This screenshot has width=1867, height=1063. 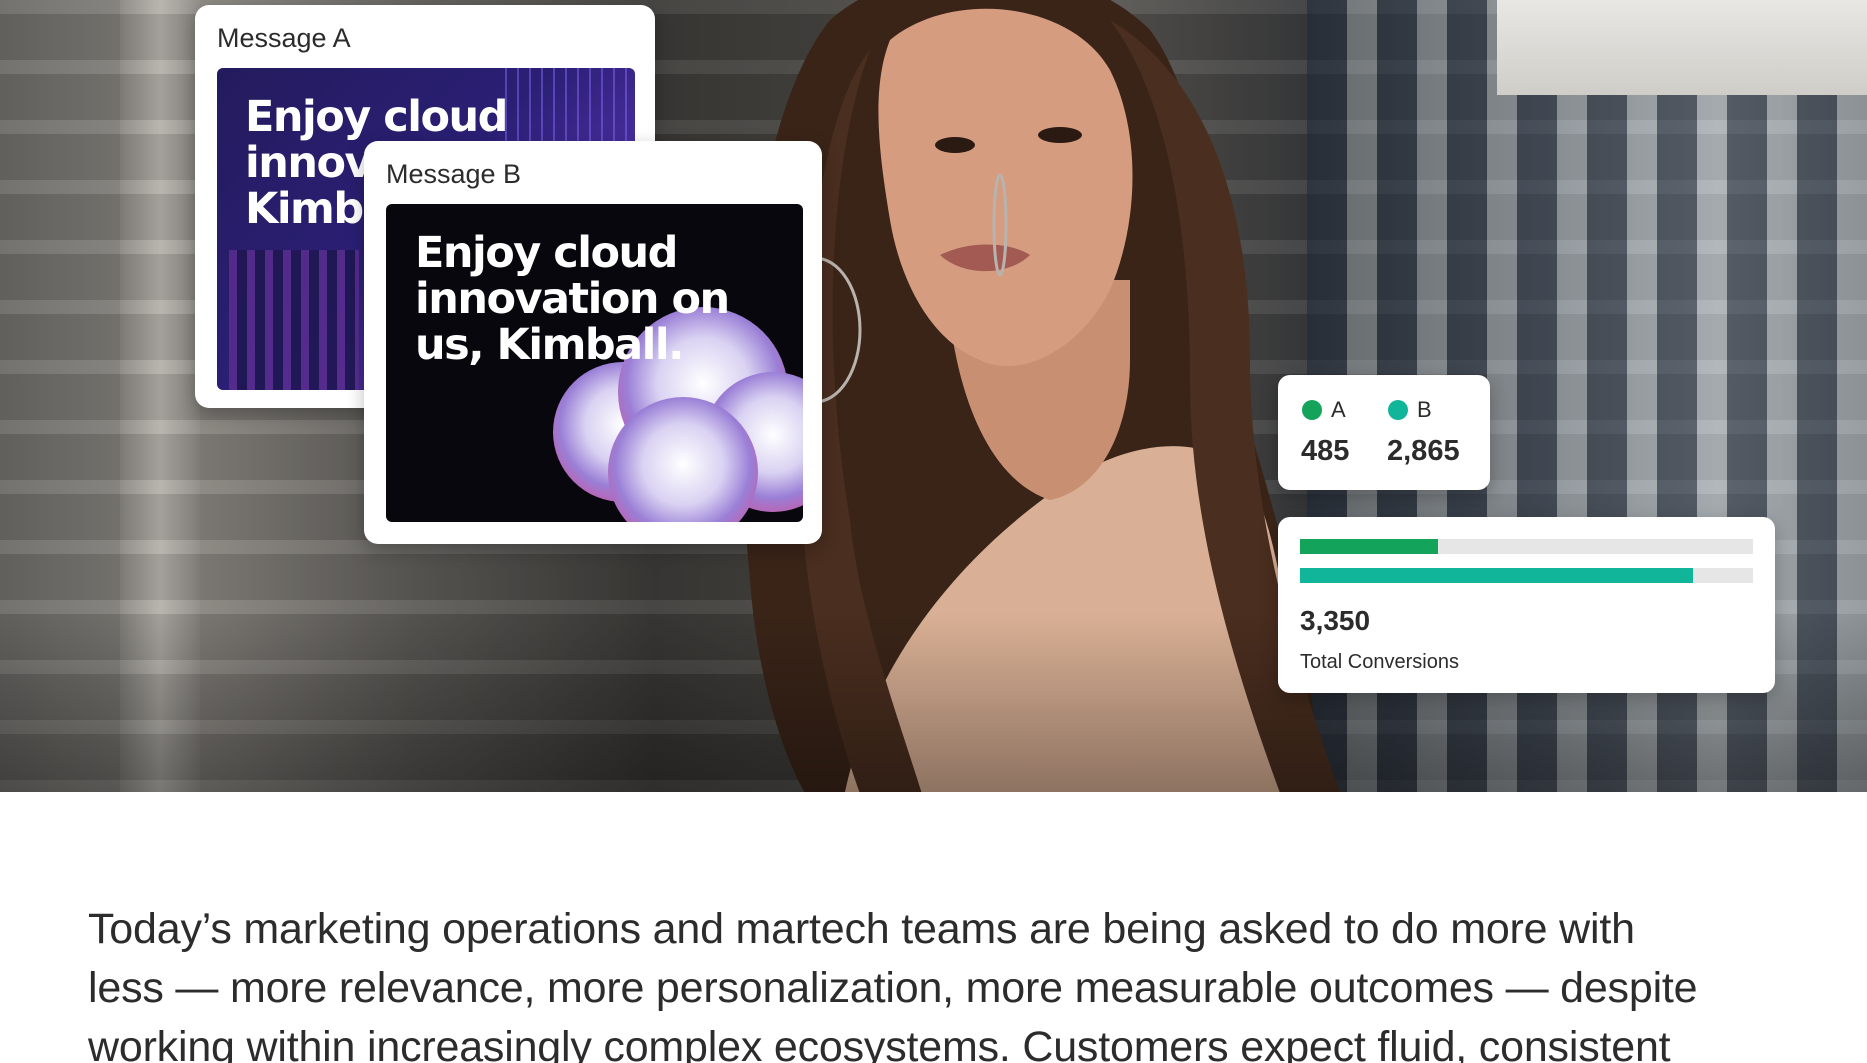 I want to click on series-b-label: B, so click(x=1424, y=409).